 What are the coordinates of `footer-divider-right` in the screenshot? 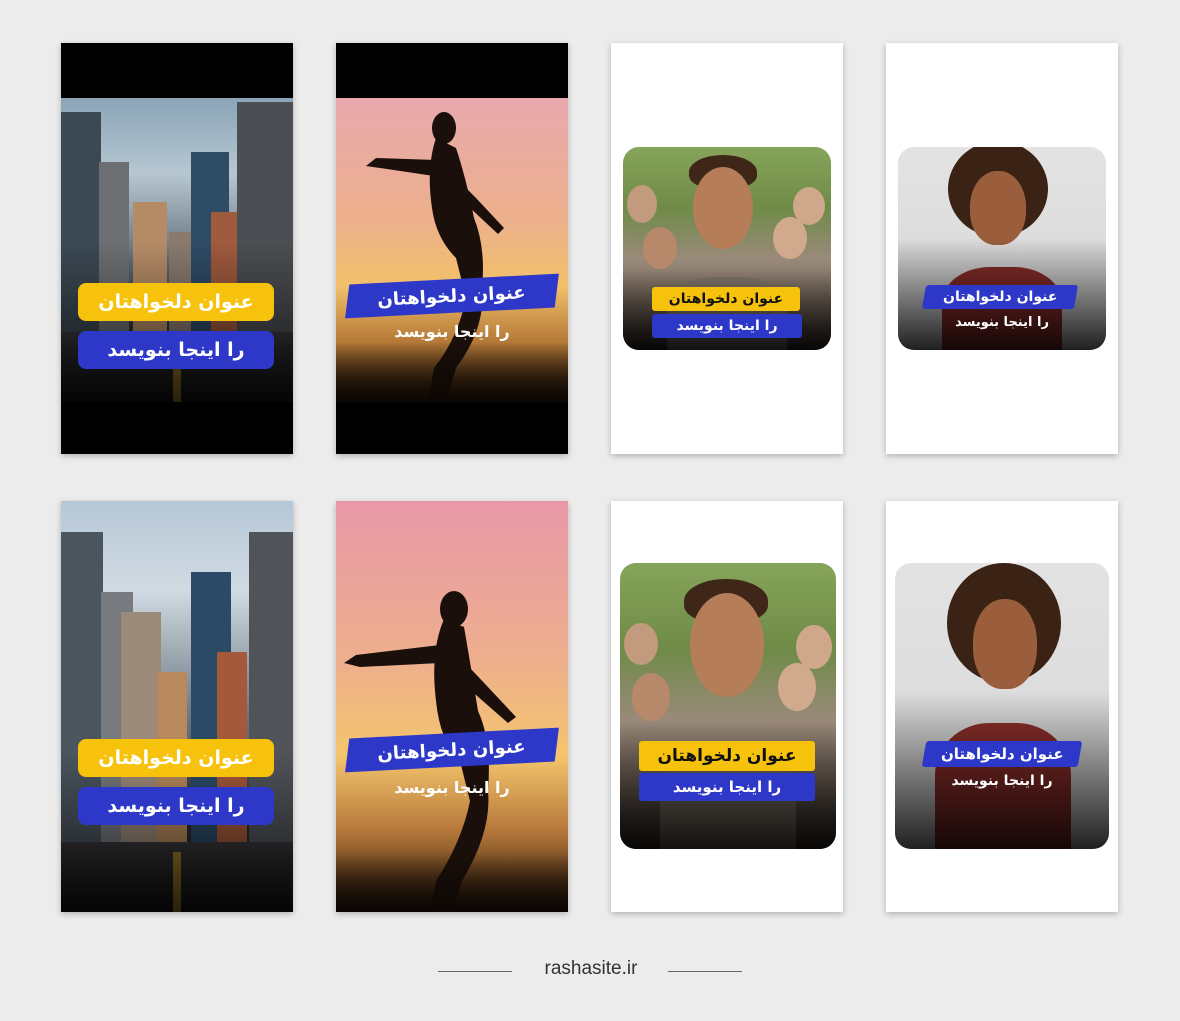 It's located at (705, 971).